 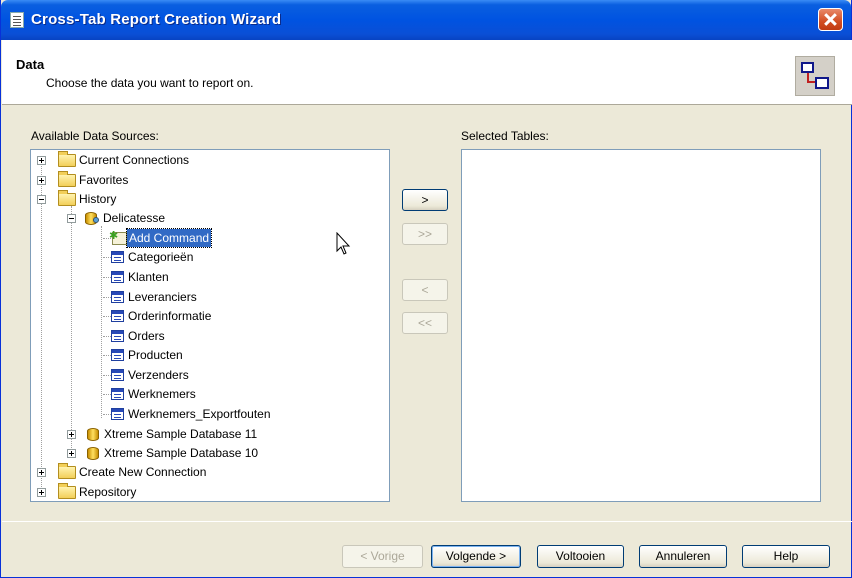 I want to click on tree-item-label: Categorieën, so click(x=161, y=257).